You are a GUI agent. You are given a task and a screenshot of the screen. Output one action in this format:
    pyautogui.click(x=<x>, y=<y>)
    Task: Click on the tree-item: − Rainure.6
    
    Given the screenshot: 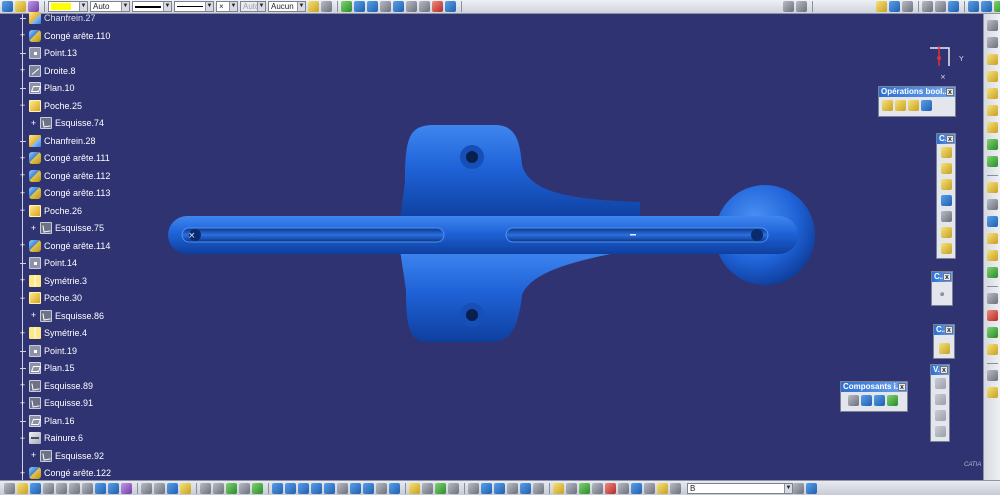 What is the action you would take?
    pyautogui.click(x=51, y=438)
    